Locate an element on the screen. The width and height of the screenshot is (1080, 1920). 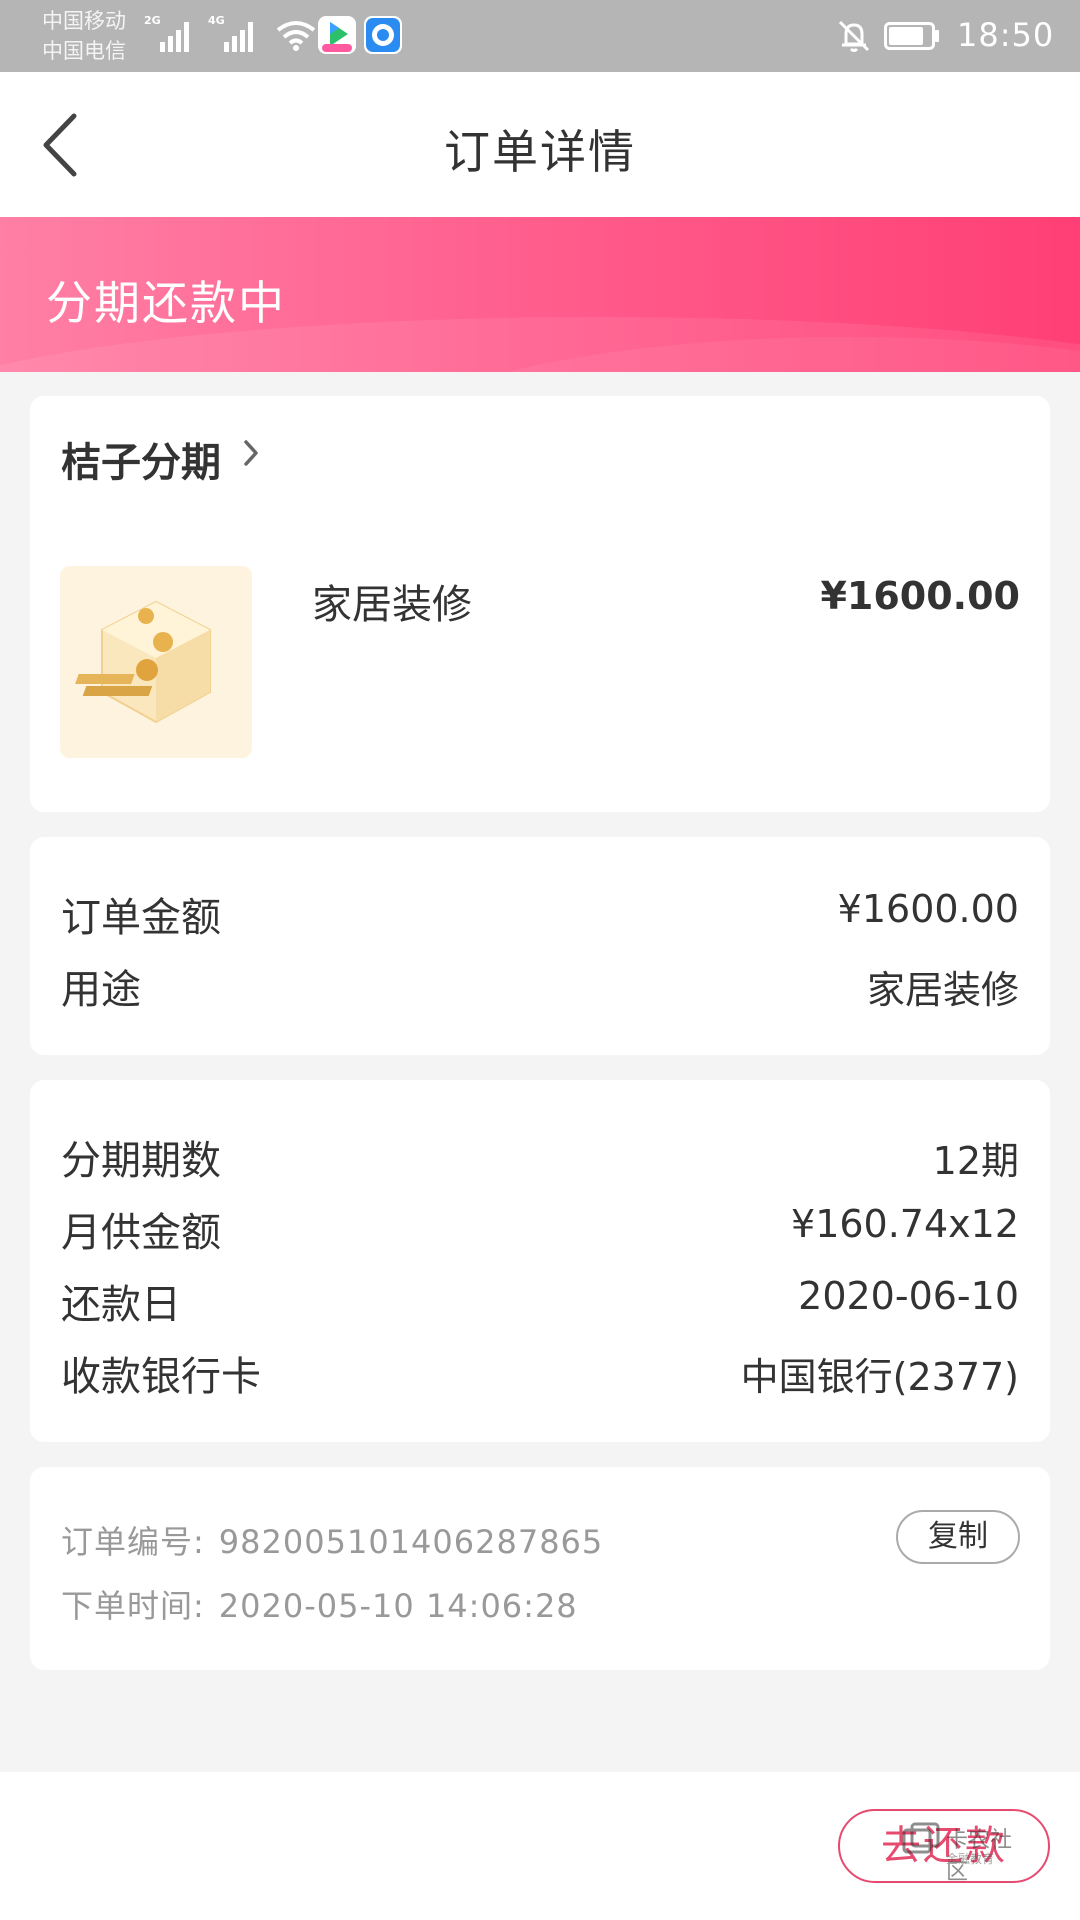
carrier-2: 中国电信 is located at coordinates (84, 51).